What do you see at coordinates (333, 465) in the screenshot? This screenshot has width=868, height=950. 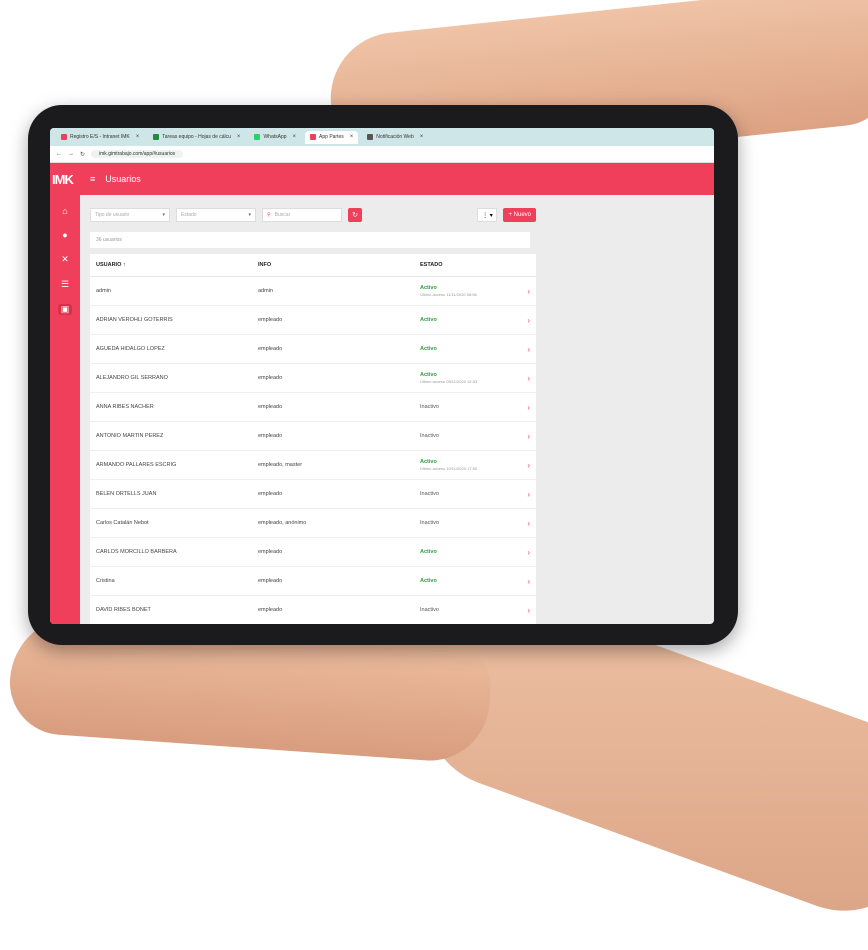 I see `user-info: empleado, master` at bounding box center [333, 465].